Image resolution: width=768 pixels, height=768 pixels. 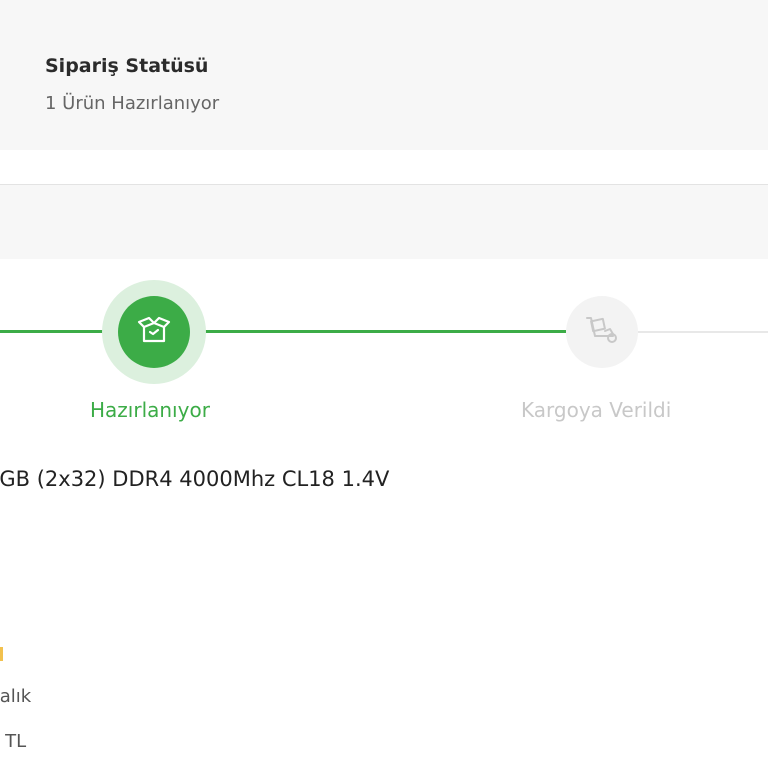 I want to click on progress-line-pending, so click(x=702, y=332).